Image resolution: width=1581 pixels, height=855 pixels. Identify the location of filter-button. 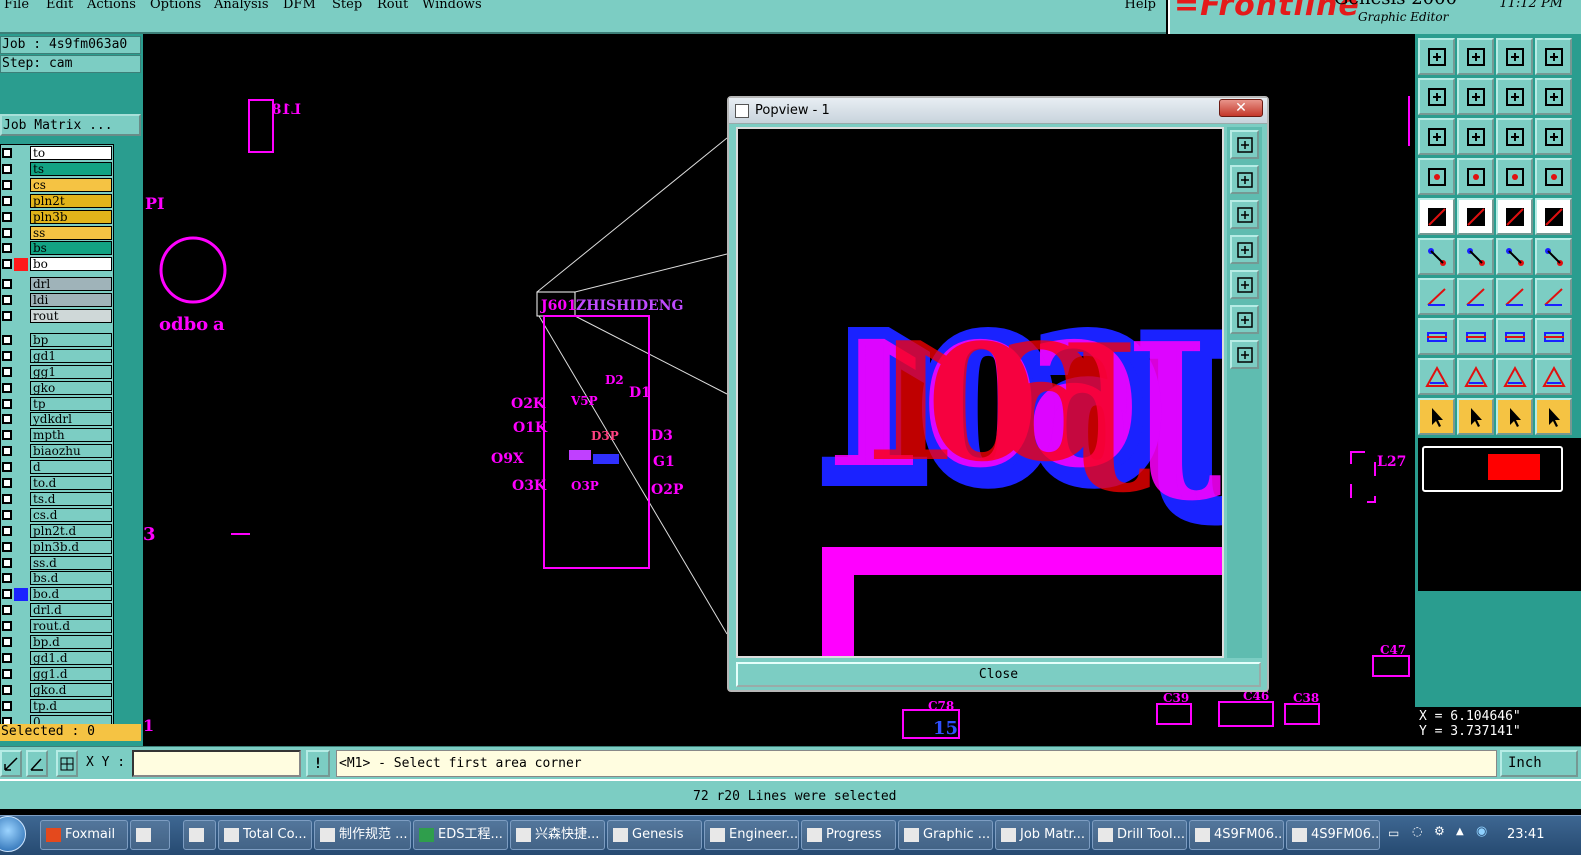
(1436, 176).